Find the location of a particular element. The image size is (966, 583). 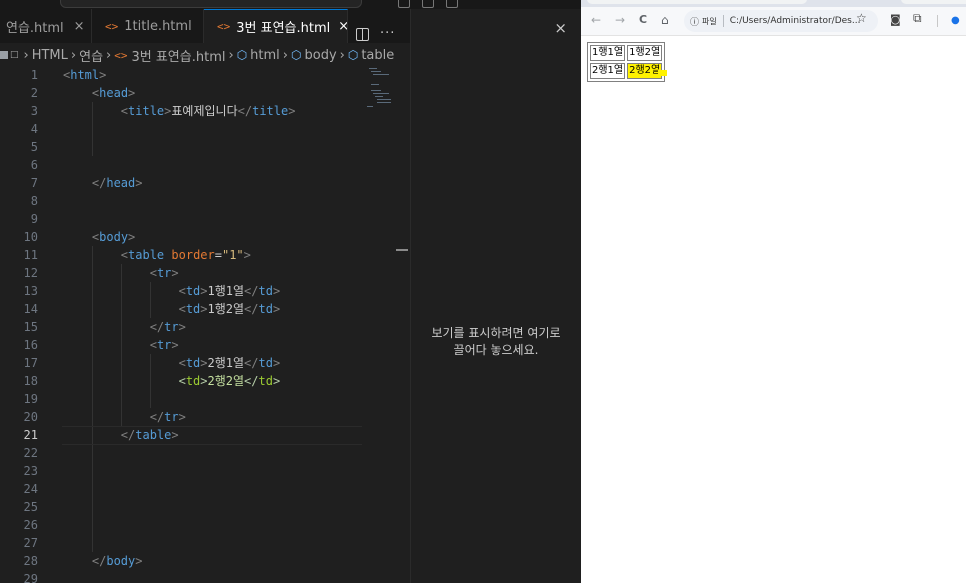

code-line: 26 is located at coordinates (205, 525).